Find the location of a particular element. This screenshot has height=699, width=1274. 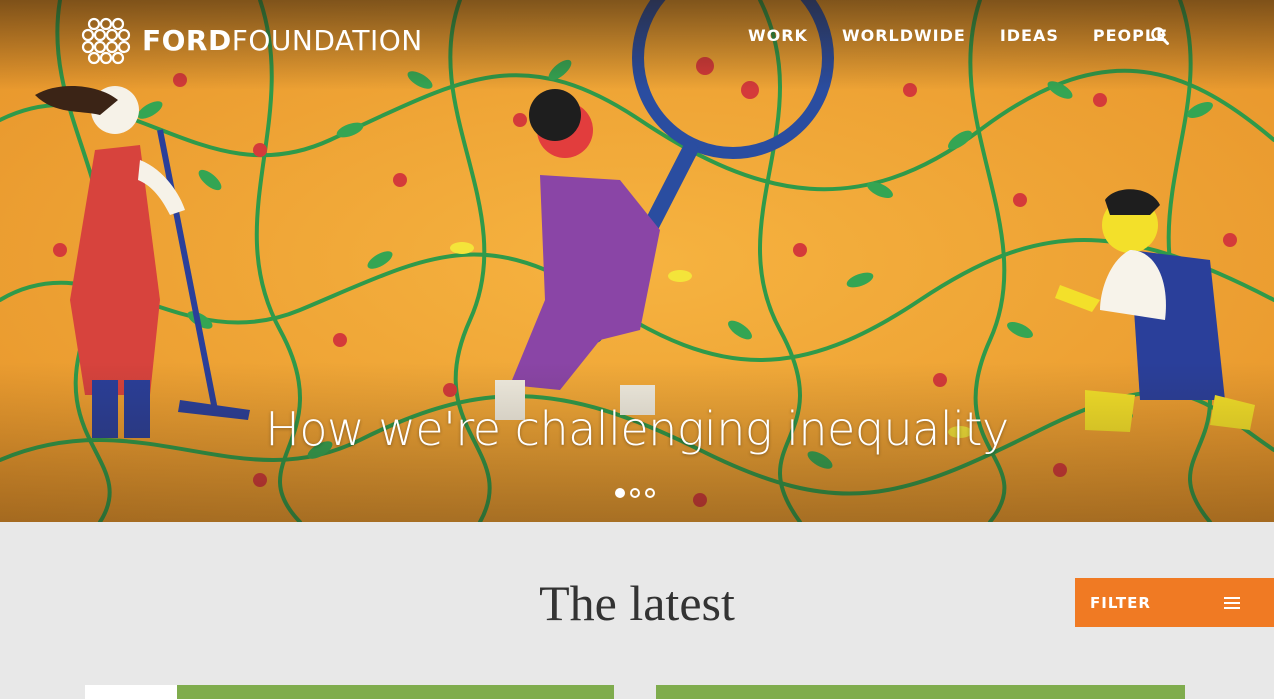

filter-label: FILTER is located at coordinates (1120, 602).